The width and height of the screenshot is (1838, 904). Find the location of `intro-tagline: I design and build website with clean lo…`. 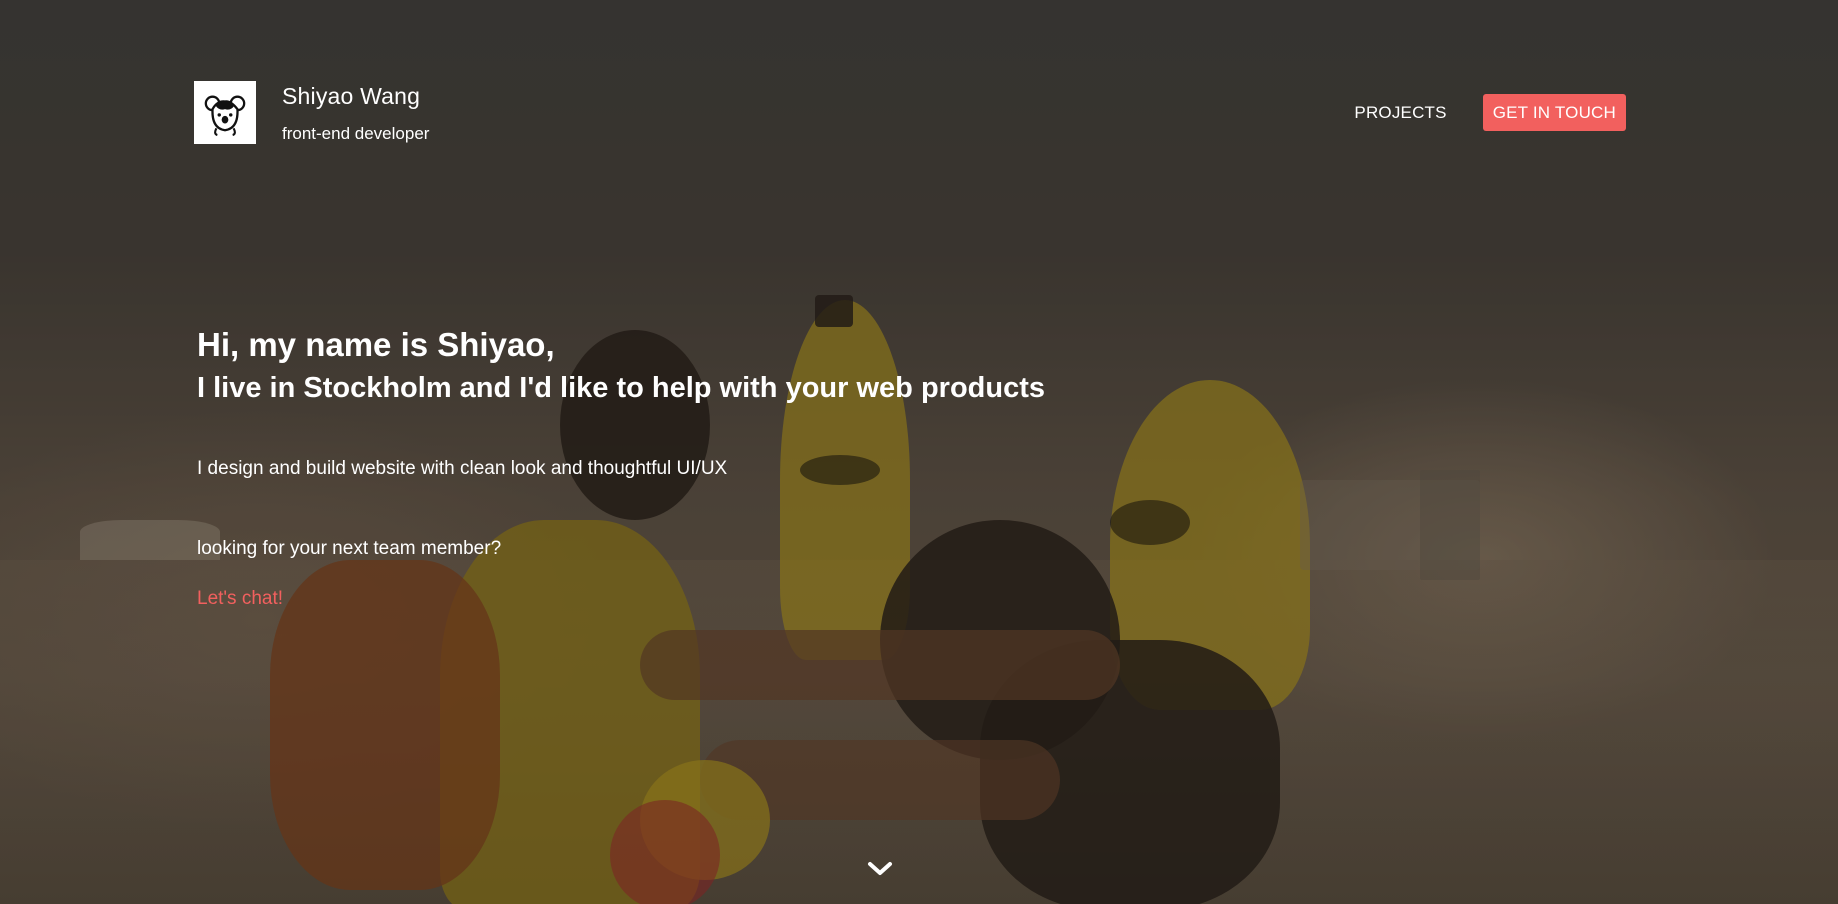

intro-tagline: I design and build website with clean lo… is located at coordinates (462, 468).